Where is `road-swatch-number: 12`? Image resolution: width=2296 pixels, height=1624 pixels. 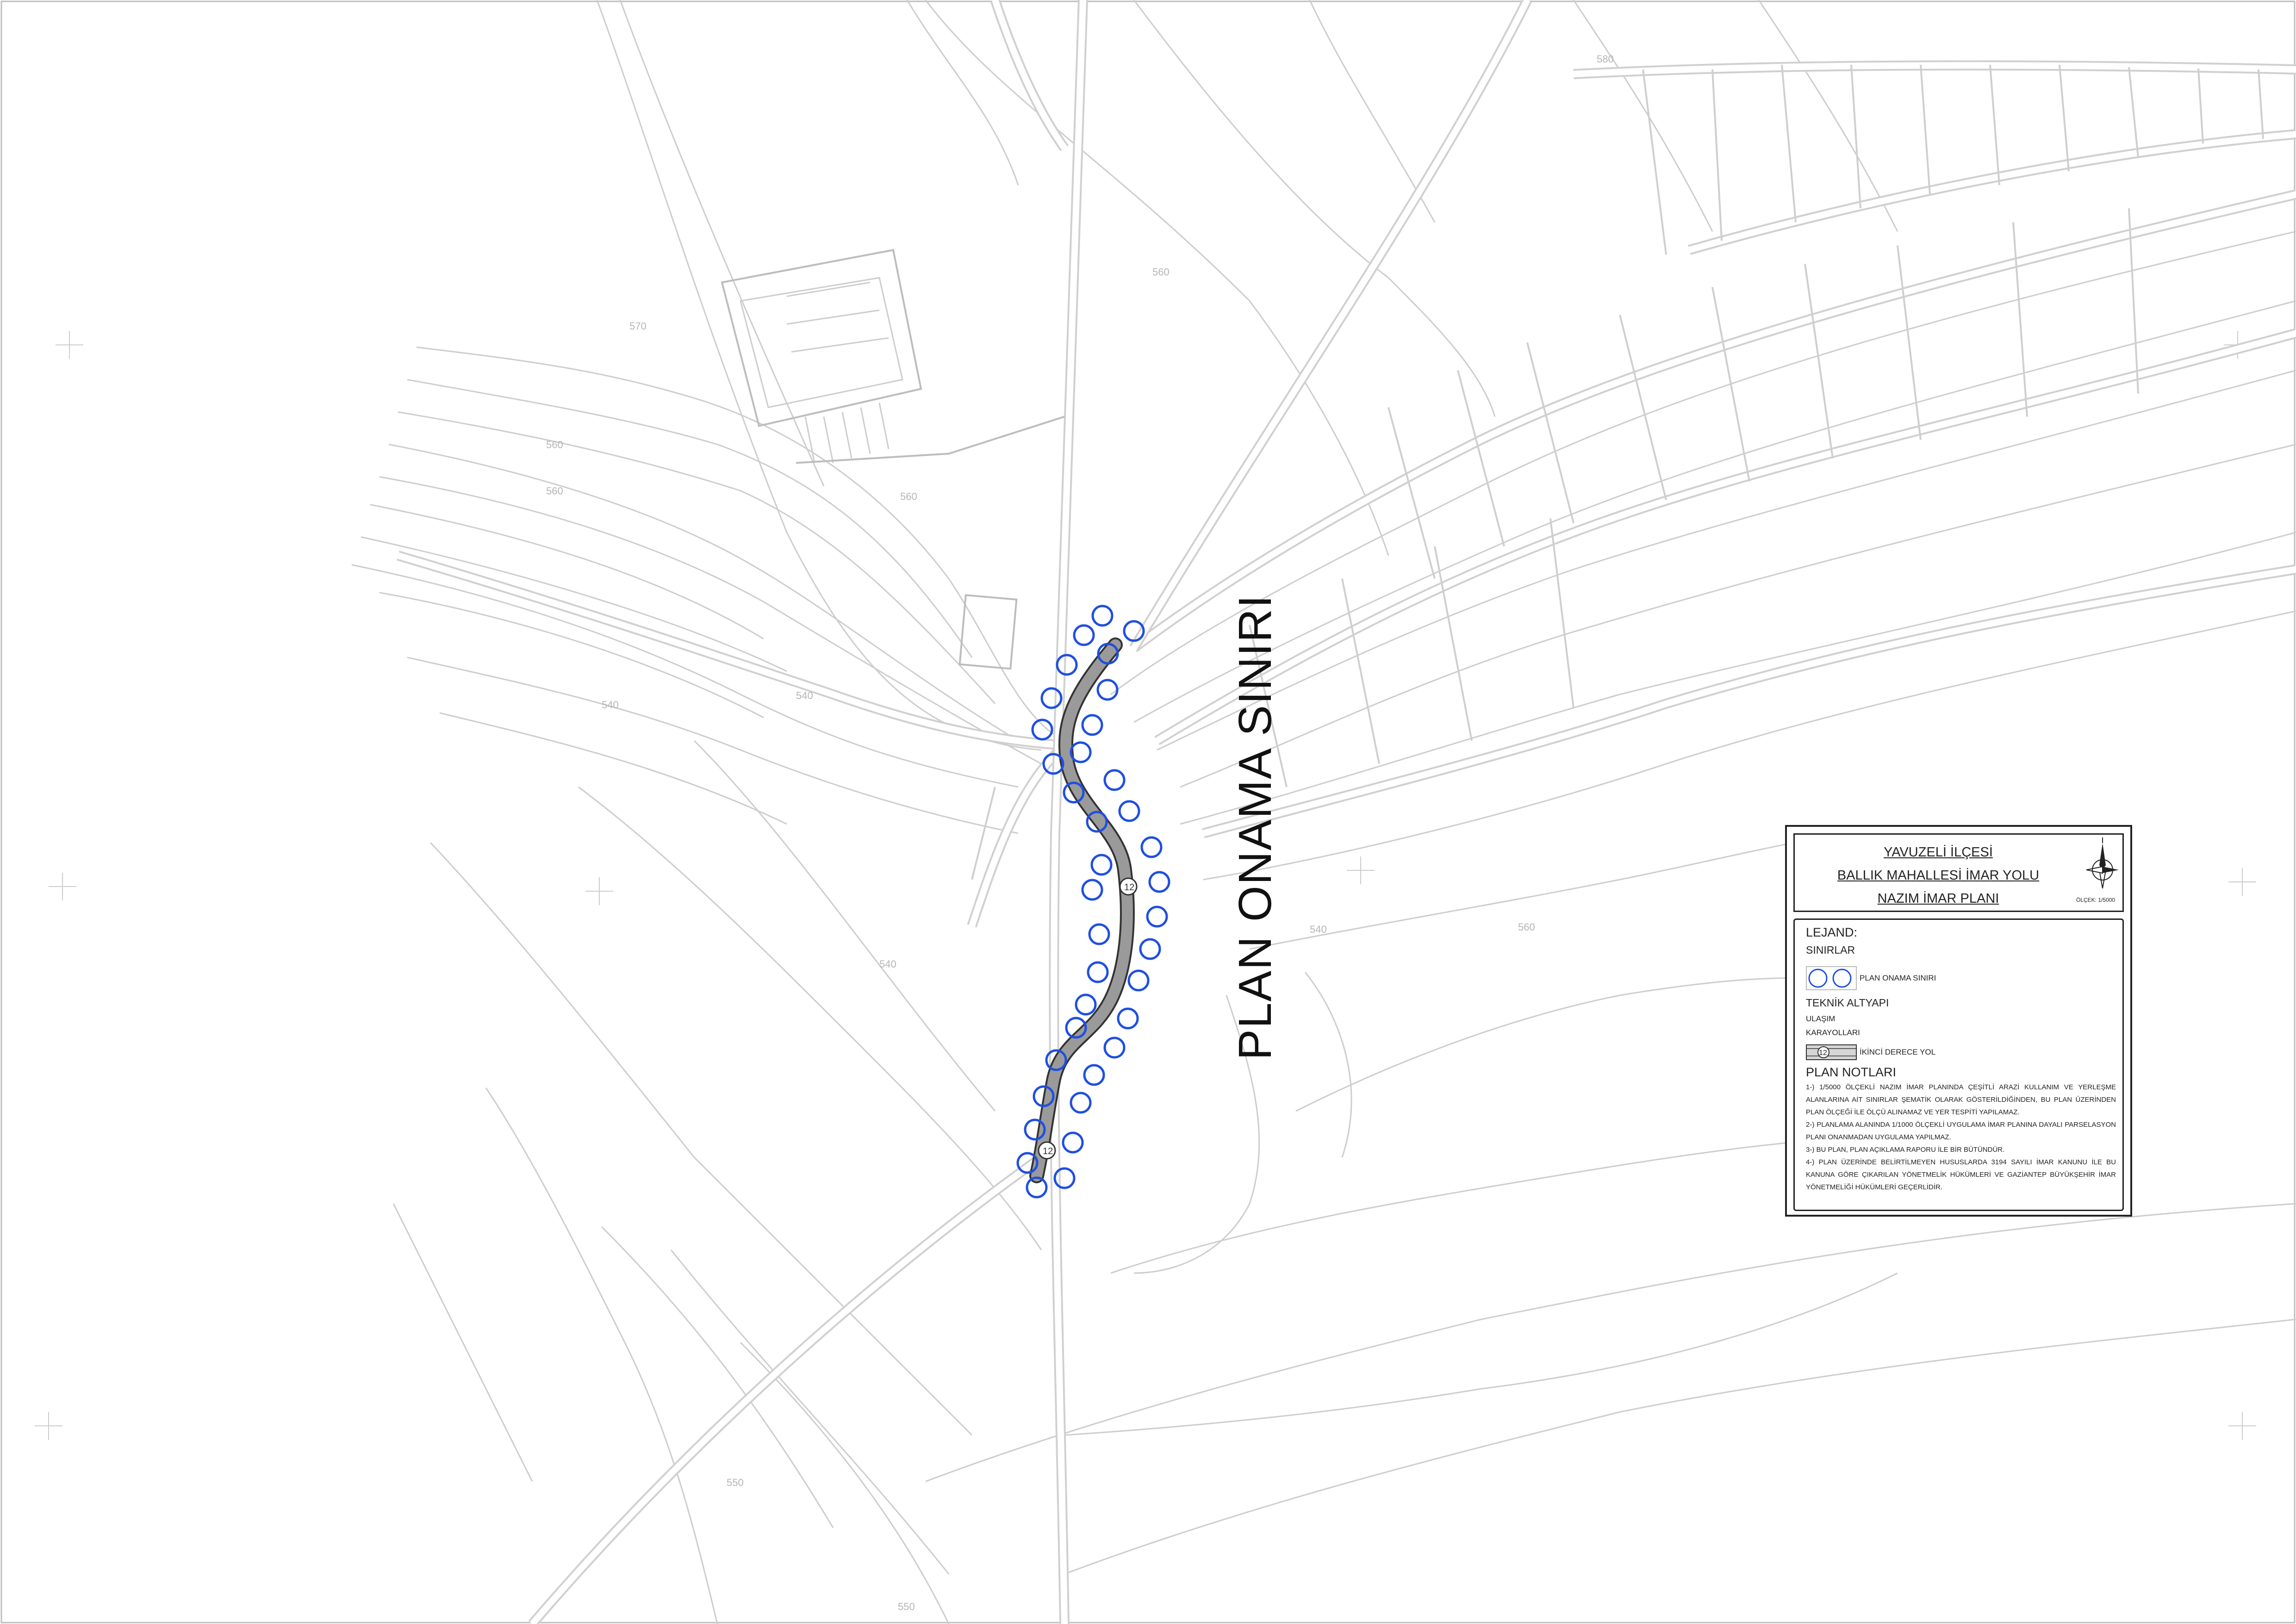
road-swatch-number: 12 is located at coordinates (1823, 1053).